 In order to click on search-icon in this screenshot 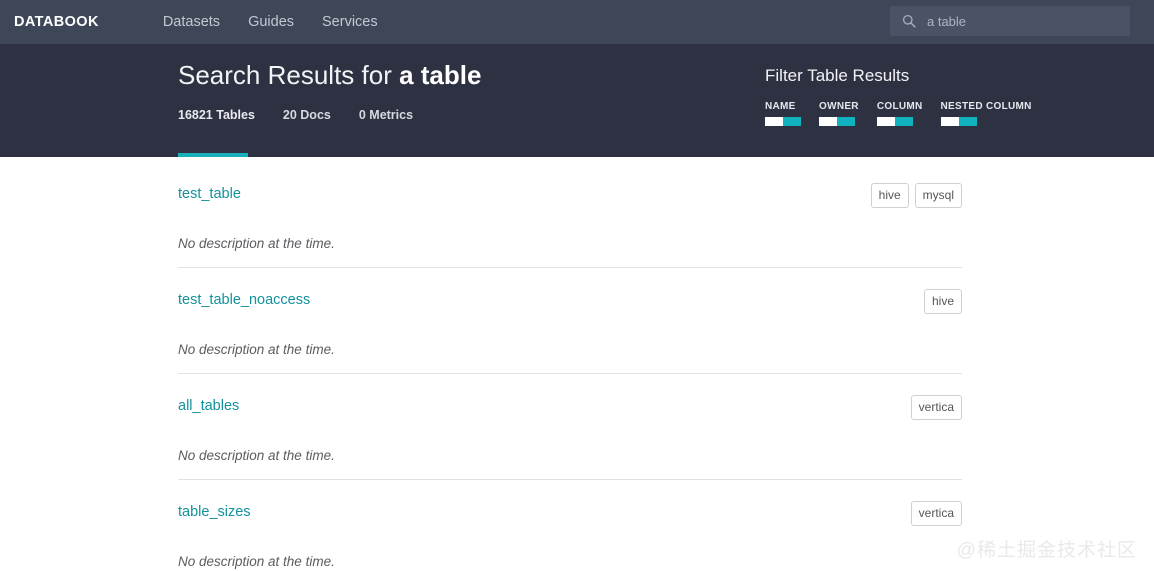, I will do `click(909, 21)`.